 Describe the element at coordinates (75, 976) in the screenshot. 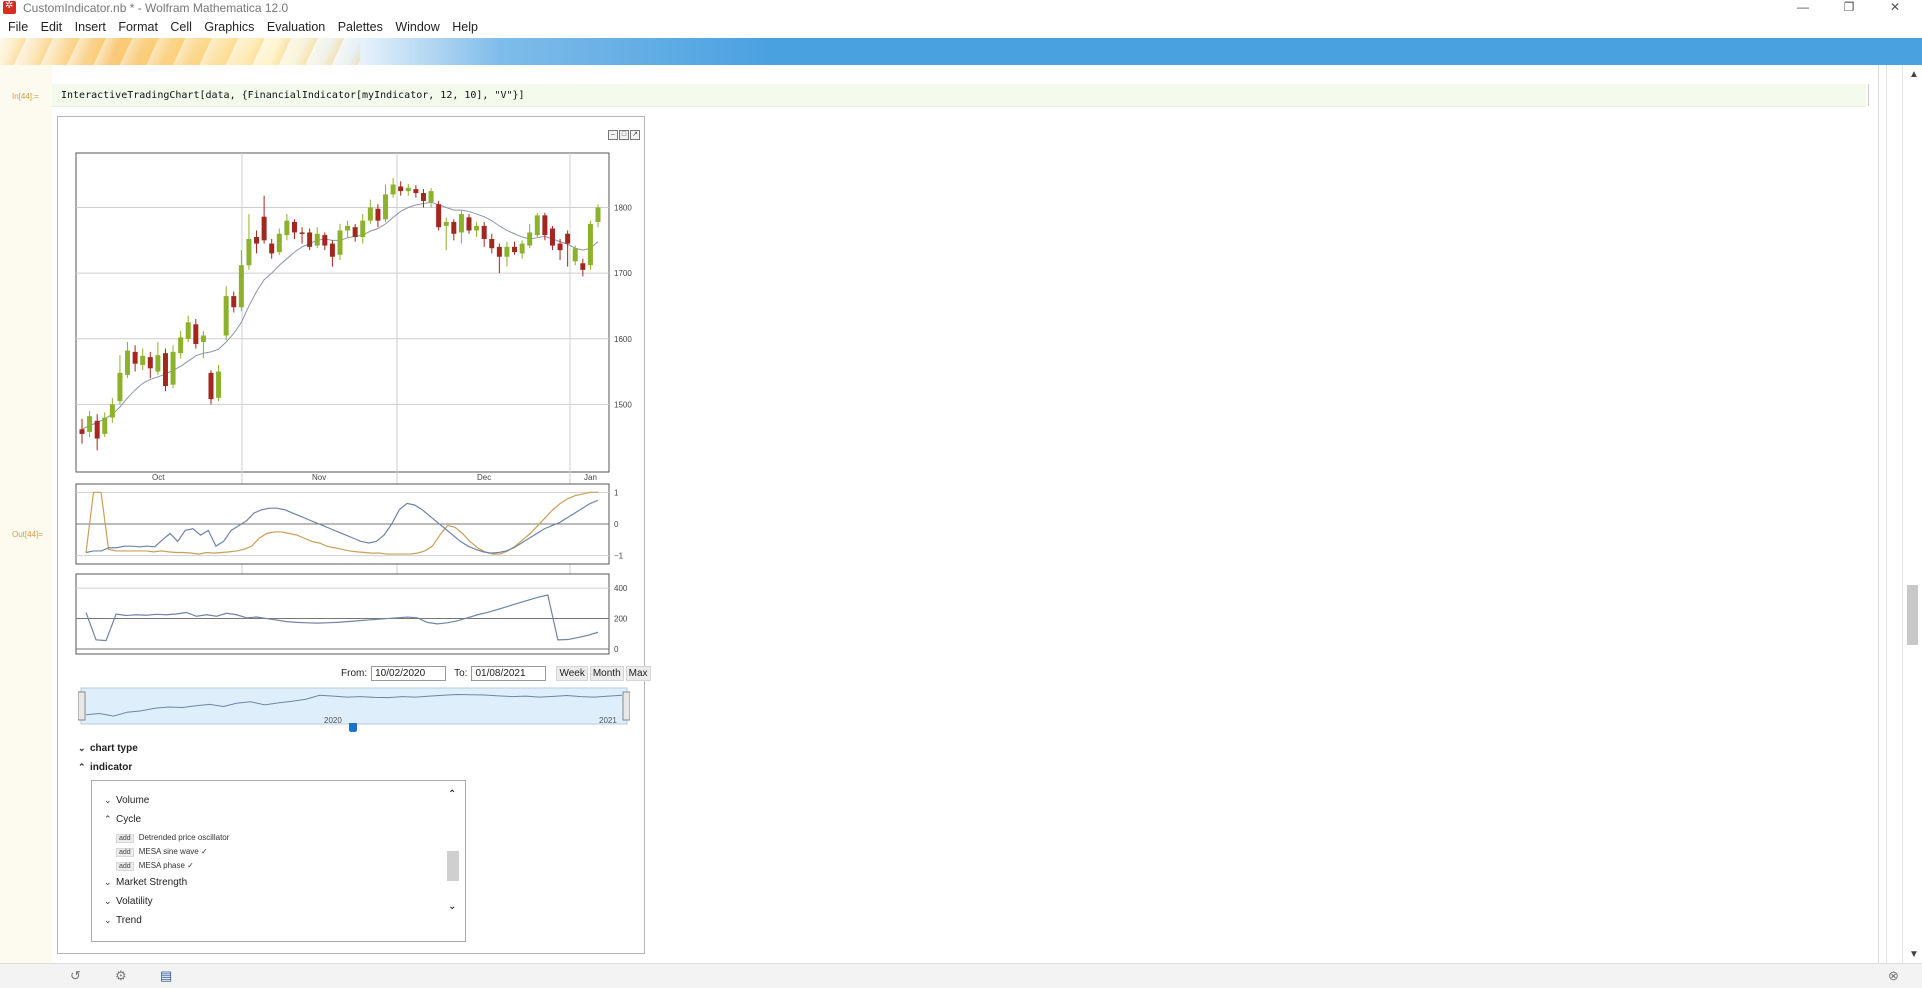

I see `suggestions-icon: ↺` at that location.